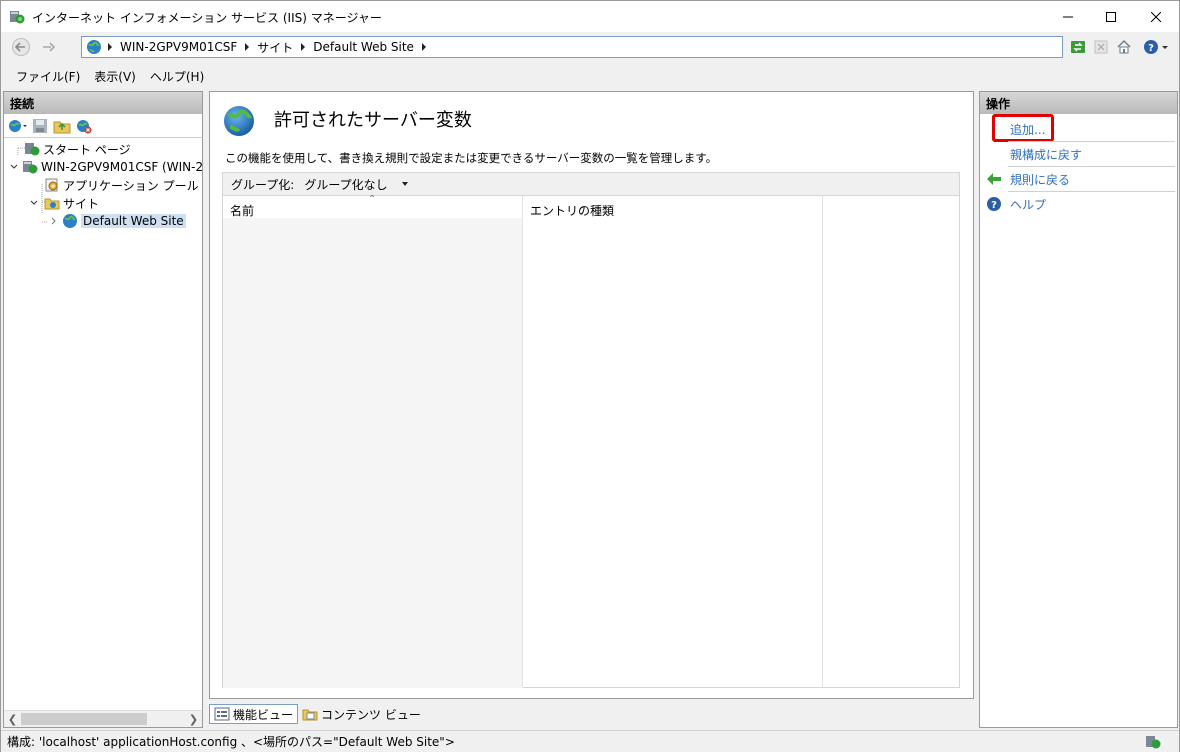 The width and height of the screenshot is (1180, 752). What do you see at coordinates (52, 203) in the screenshot?
I see `sites-folder-icon` at bounding box center [52, 203].